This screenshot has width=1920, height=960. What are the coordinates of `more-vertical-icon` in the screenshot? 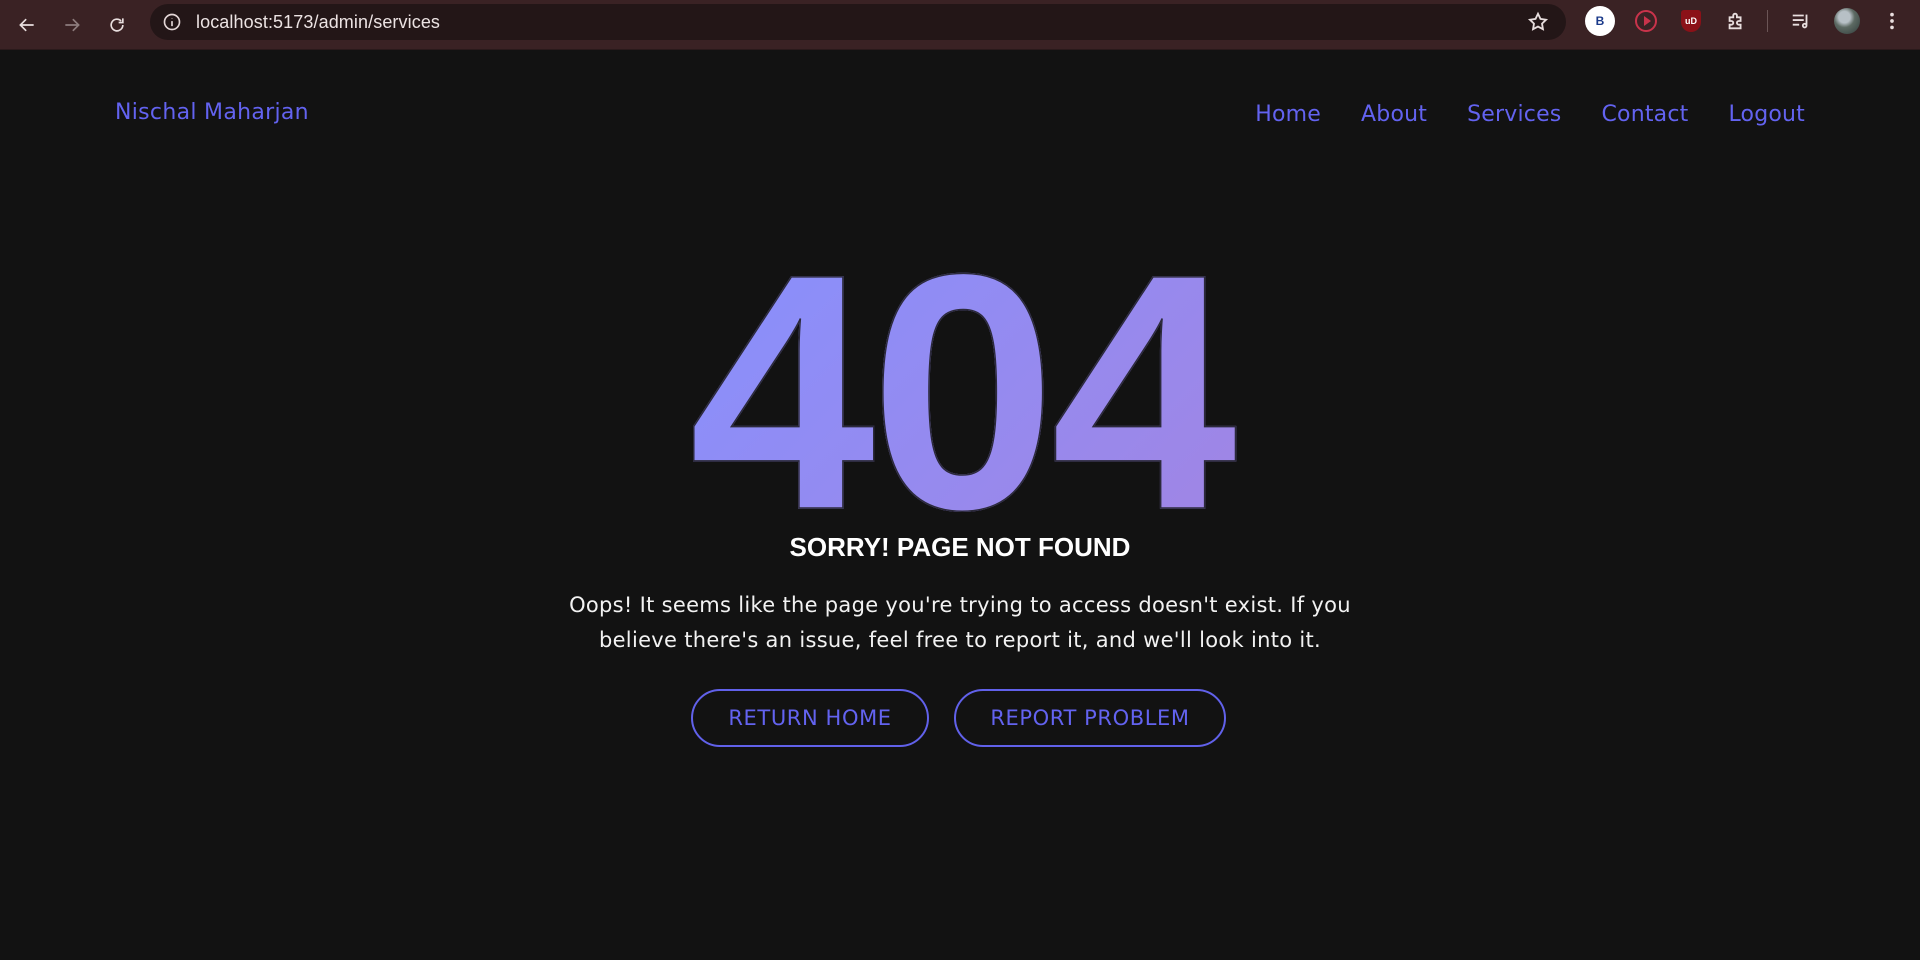 It's located at (1892, 21).